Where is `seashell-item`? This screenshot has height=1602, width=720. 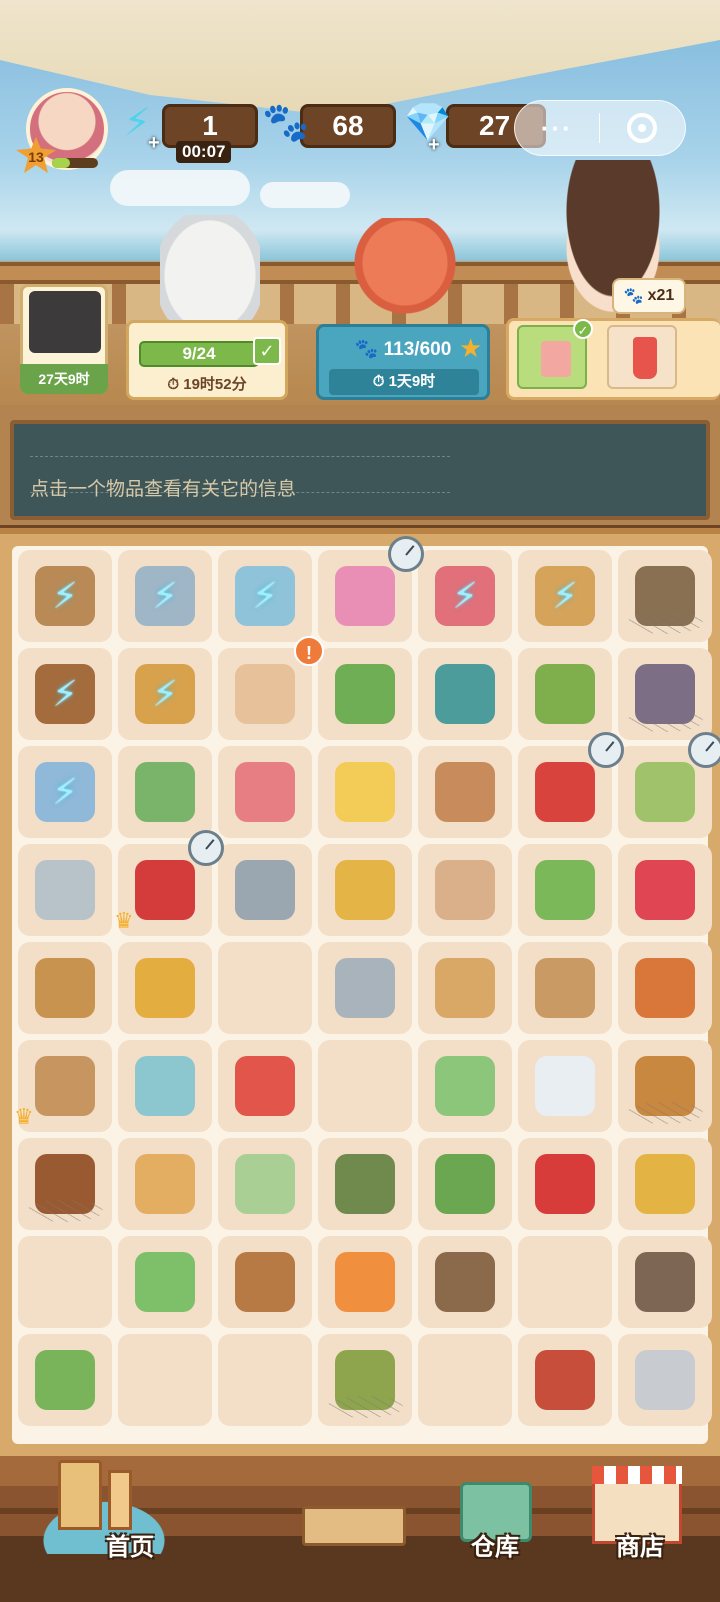
seashell-item is located at coordinates (165, 1184).